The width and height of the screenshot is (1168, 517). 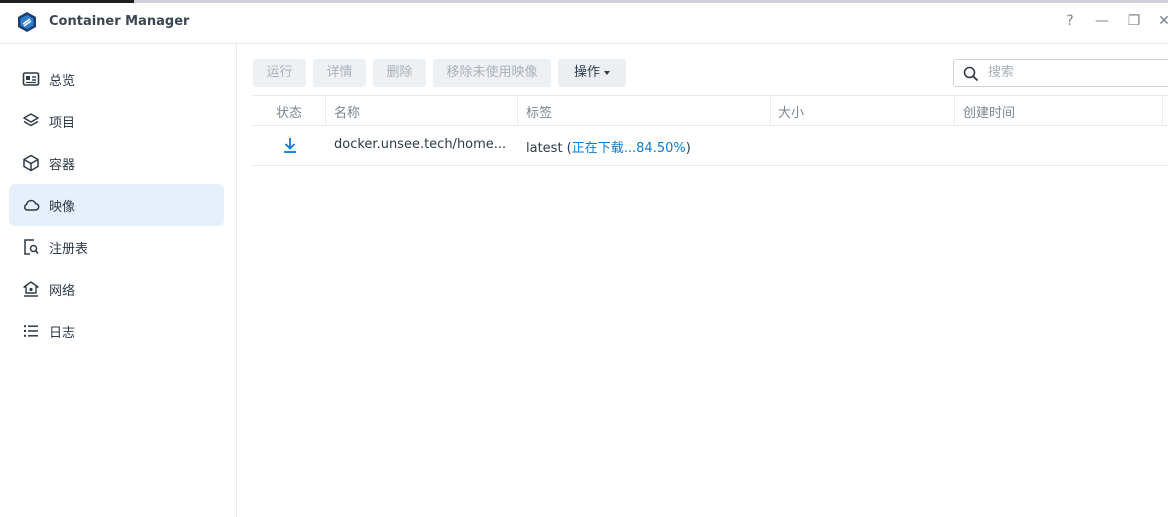 I want to click on sidebar-item-label: 日志, so click(x=62, y=333).